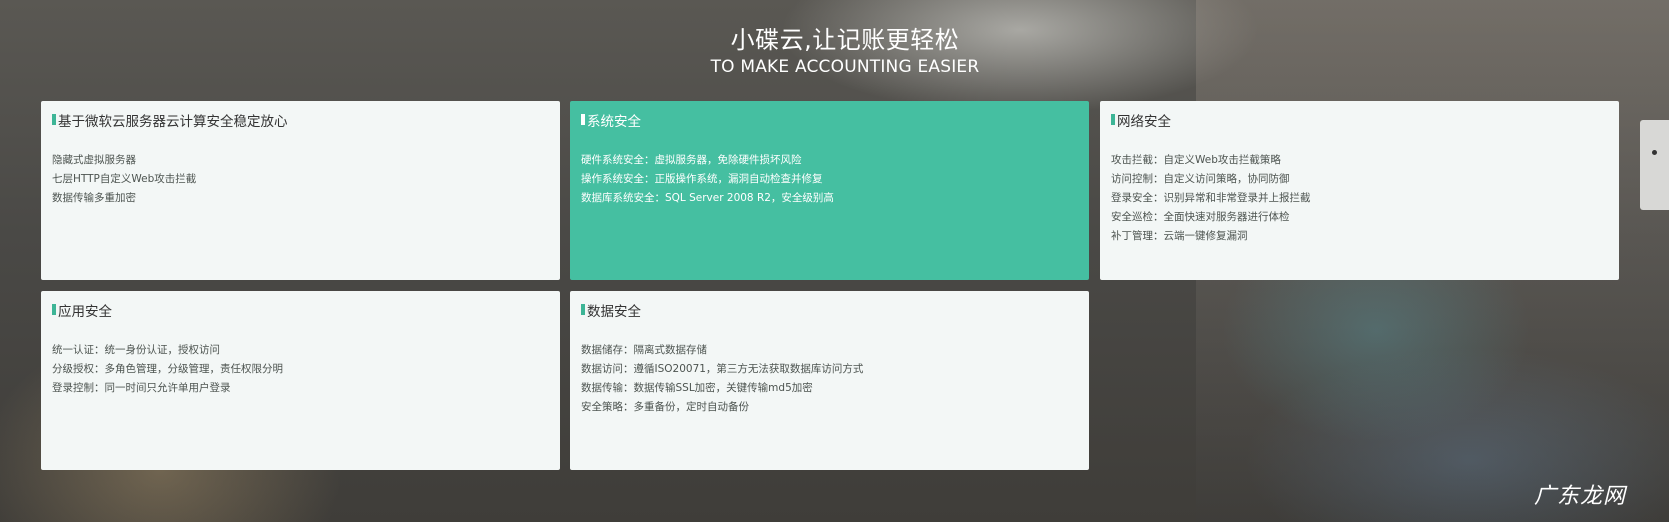  I want to click on card-feature-line: 安全策略：多重备份，定时自动备份, so click(665, 407).